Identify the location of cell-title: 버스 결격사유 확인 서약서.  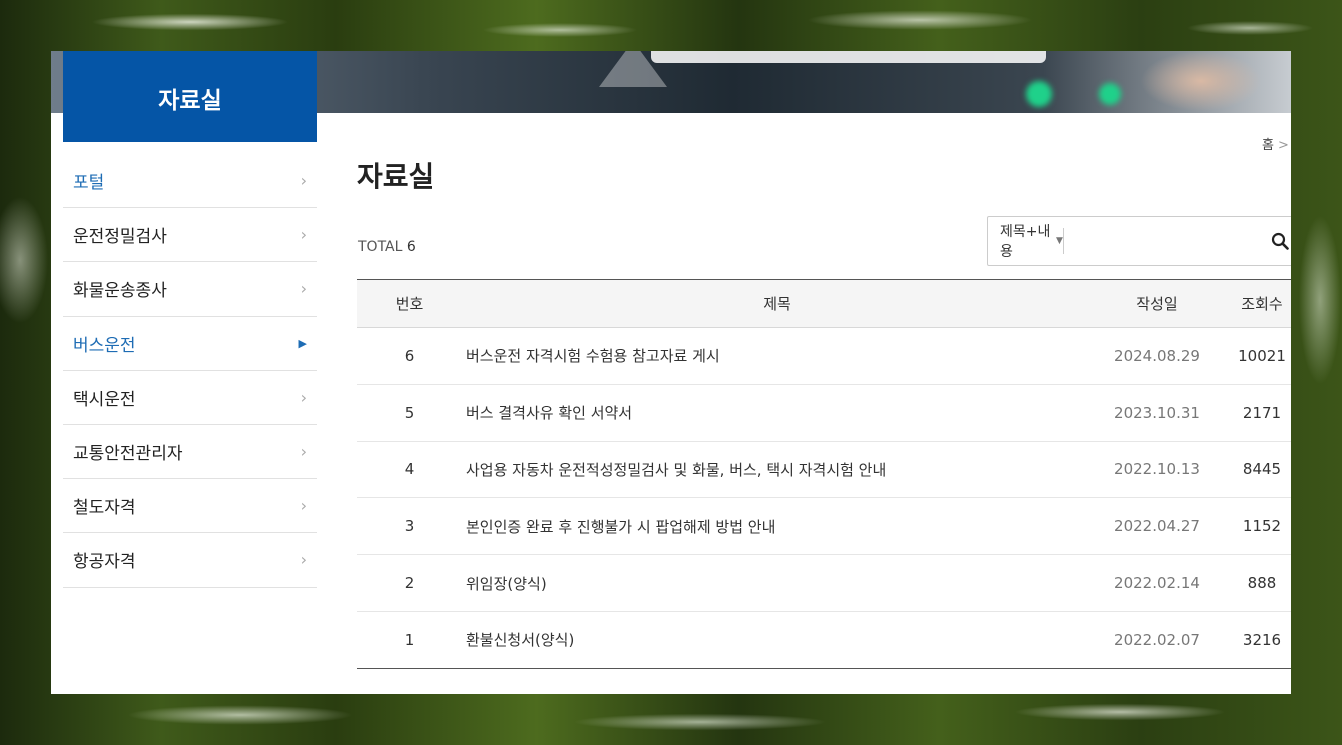
(777, 413).